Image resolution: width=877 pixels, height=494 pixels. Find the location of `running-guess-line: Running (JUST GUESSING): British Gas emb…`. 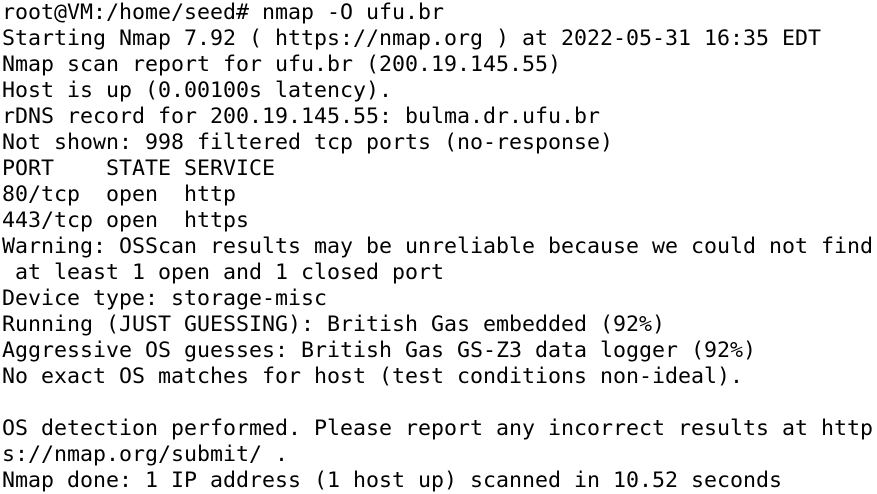

running-guess-line: Running (JUST GUESSING): British Gas emb… is located at coordinates (334, 324).